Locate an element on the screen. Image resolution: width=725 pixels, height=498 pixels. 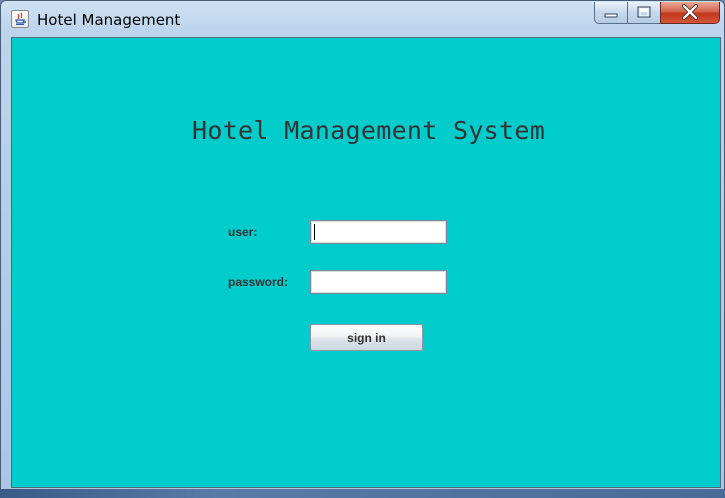
user-input is located at coordinates (378, 232).